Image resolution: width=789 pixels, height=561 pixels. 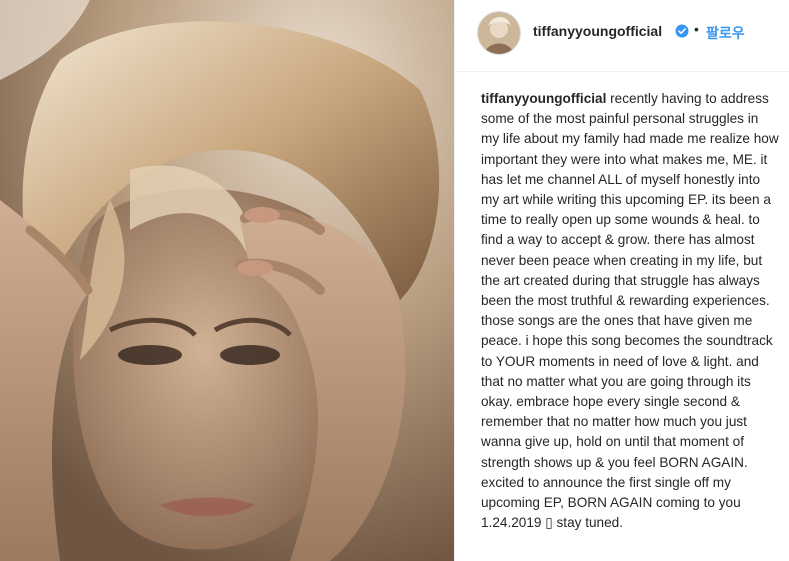 What do you see at coordinates (725, 33) in the screenshot?
I see `follow-button: 팔로우` at bounding box center [725, 33].